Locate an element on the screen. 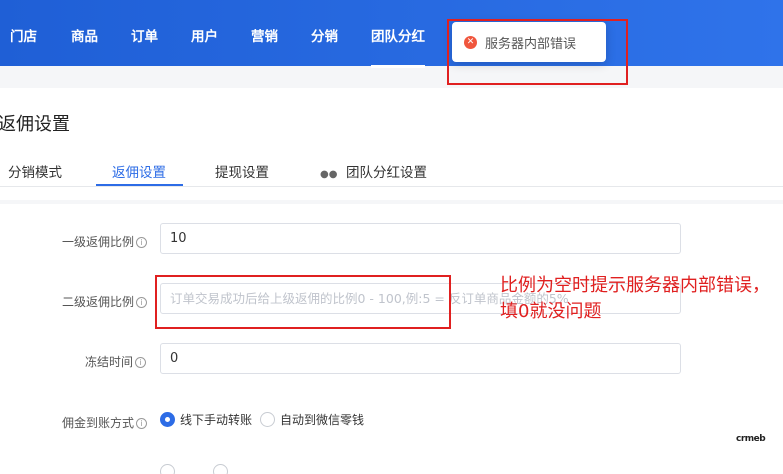 This screenshot has height=474, width=783. radio-wechat-auto: 自动到微信零钱 is located at coordinates (312, 419).